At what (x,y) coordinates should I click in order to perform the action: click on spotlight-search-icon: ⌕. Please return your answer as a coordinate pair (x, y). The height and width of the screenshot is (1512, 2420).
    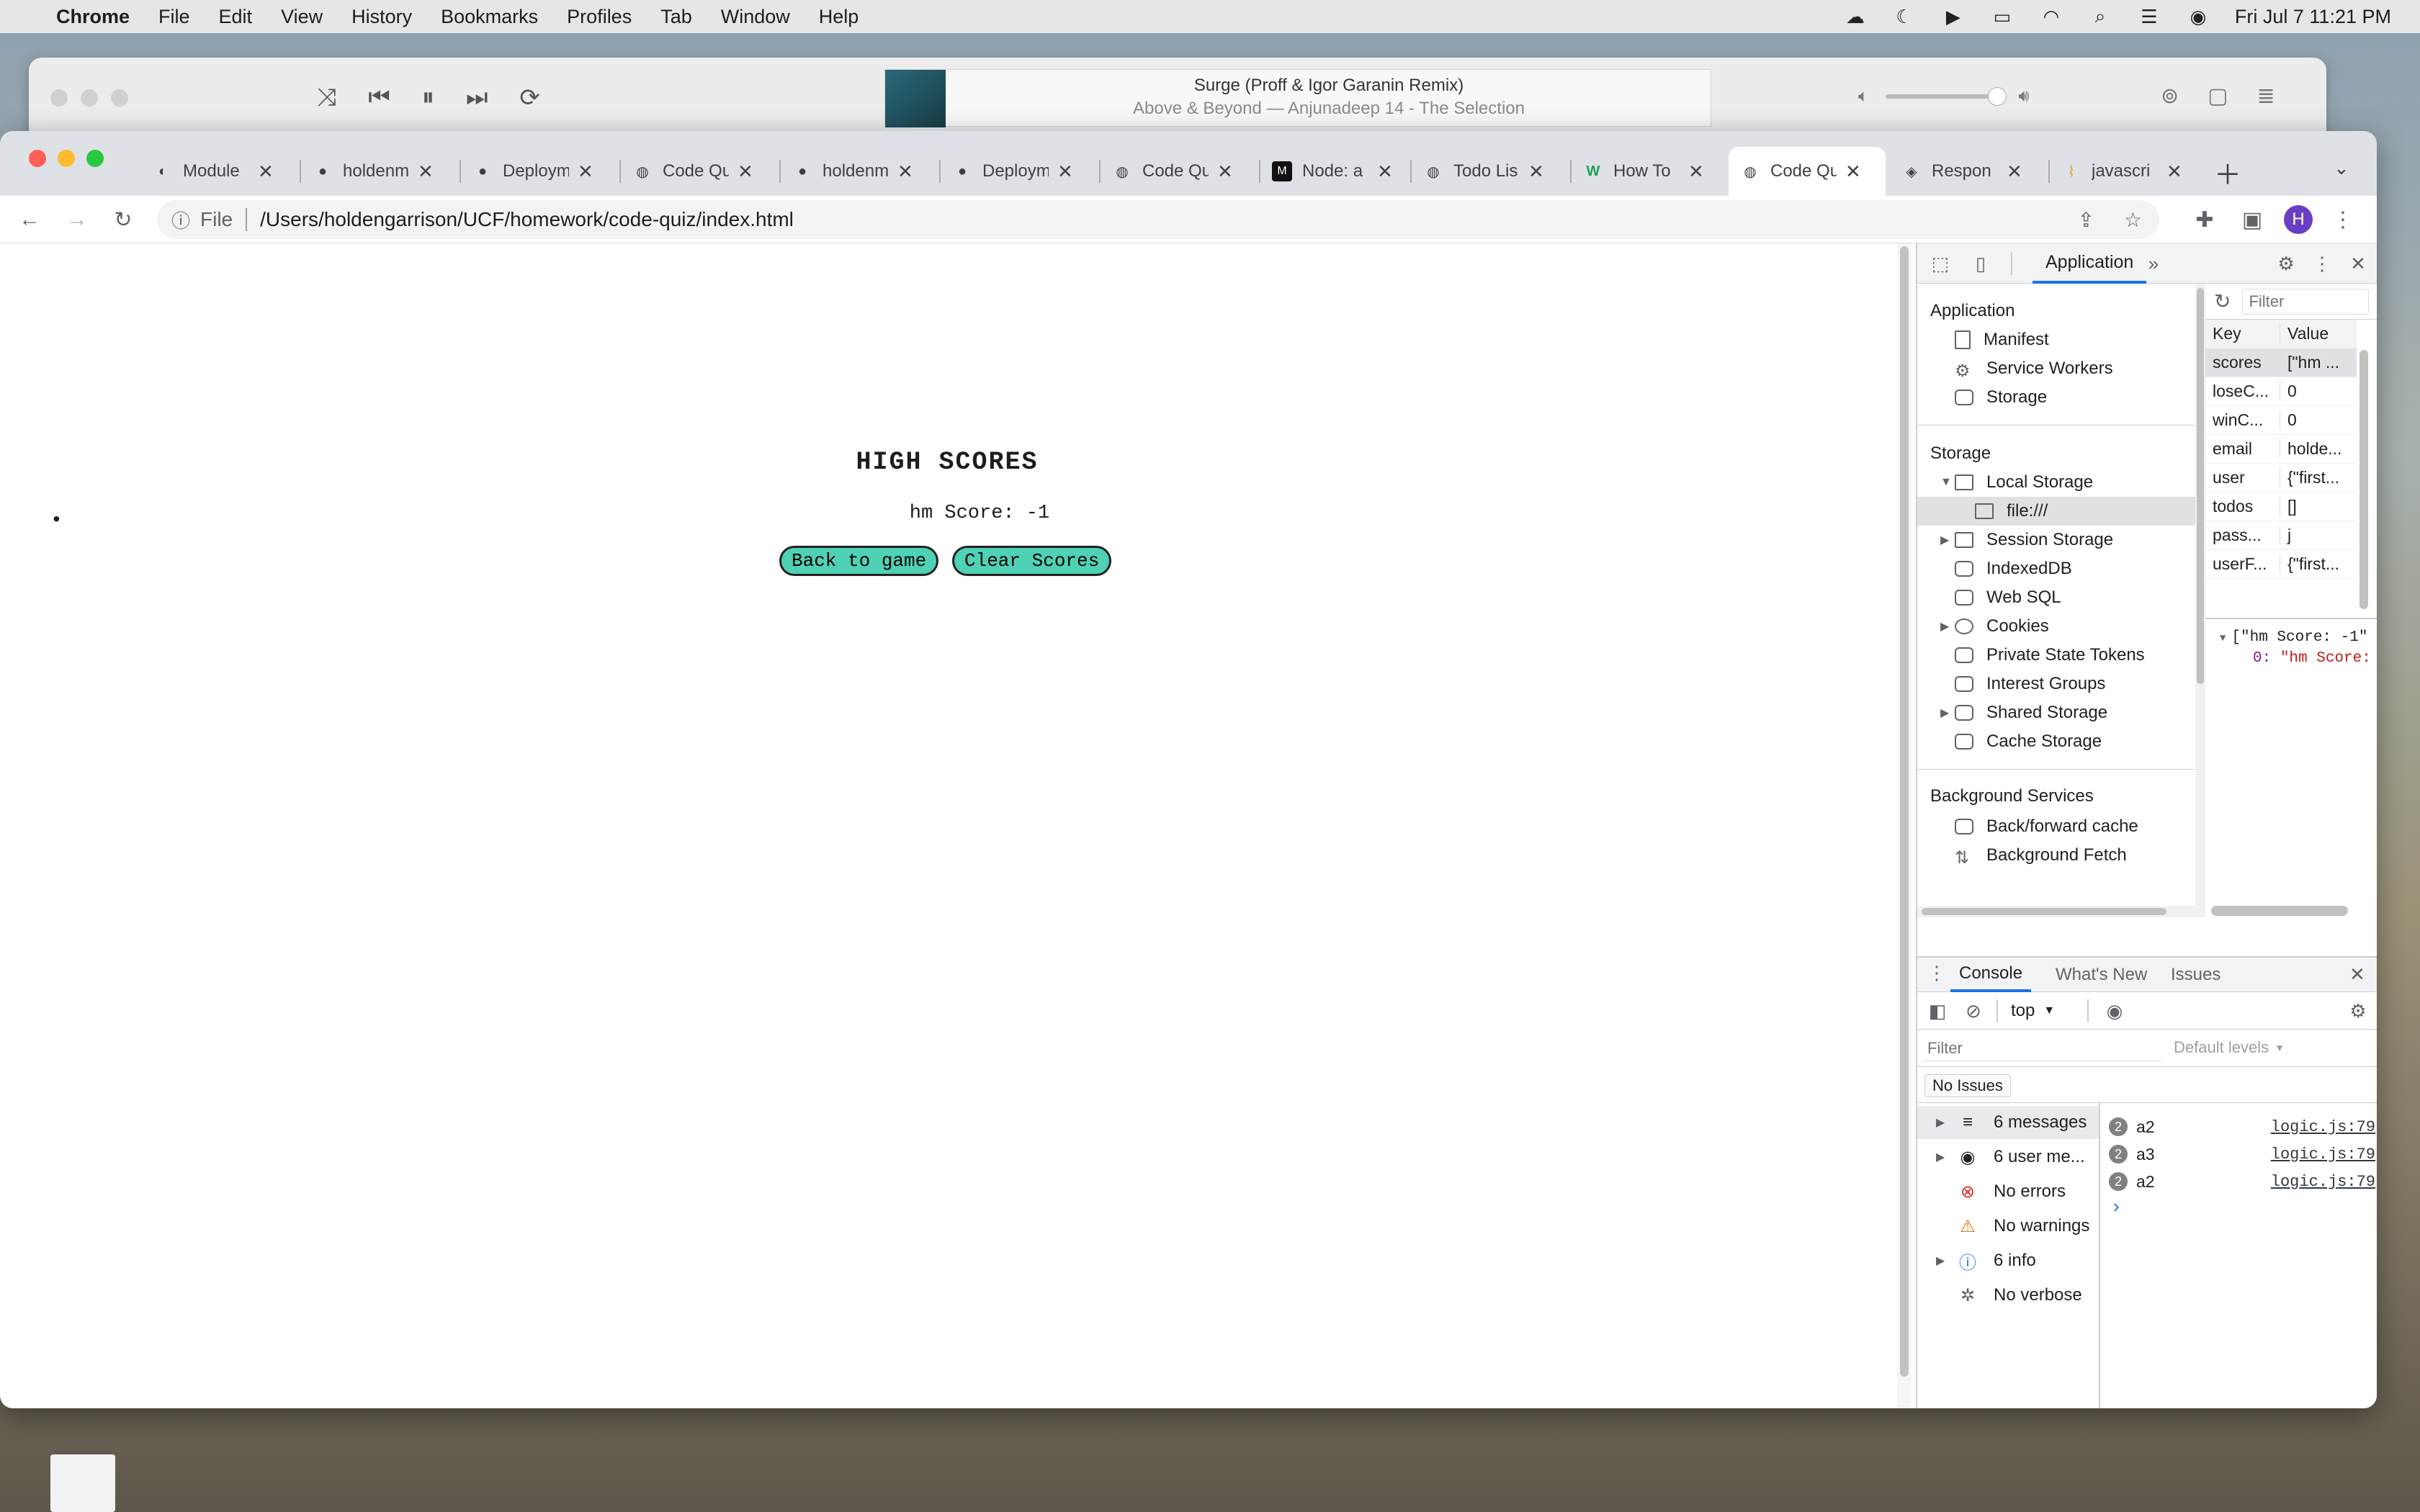
    Looking at the image, I should click on (2100, 16).